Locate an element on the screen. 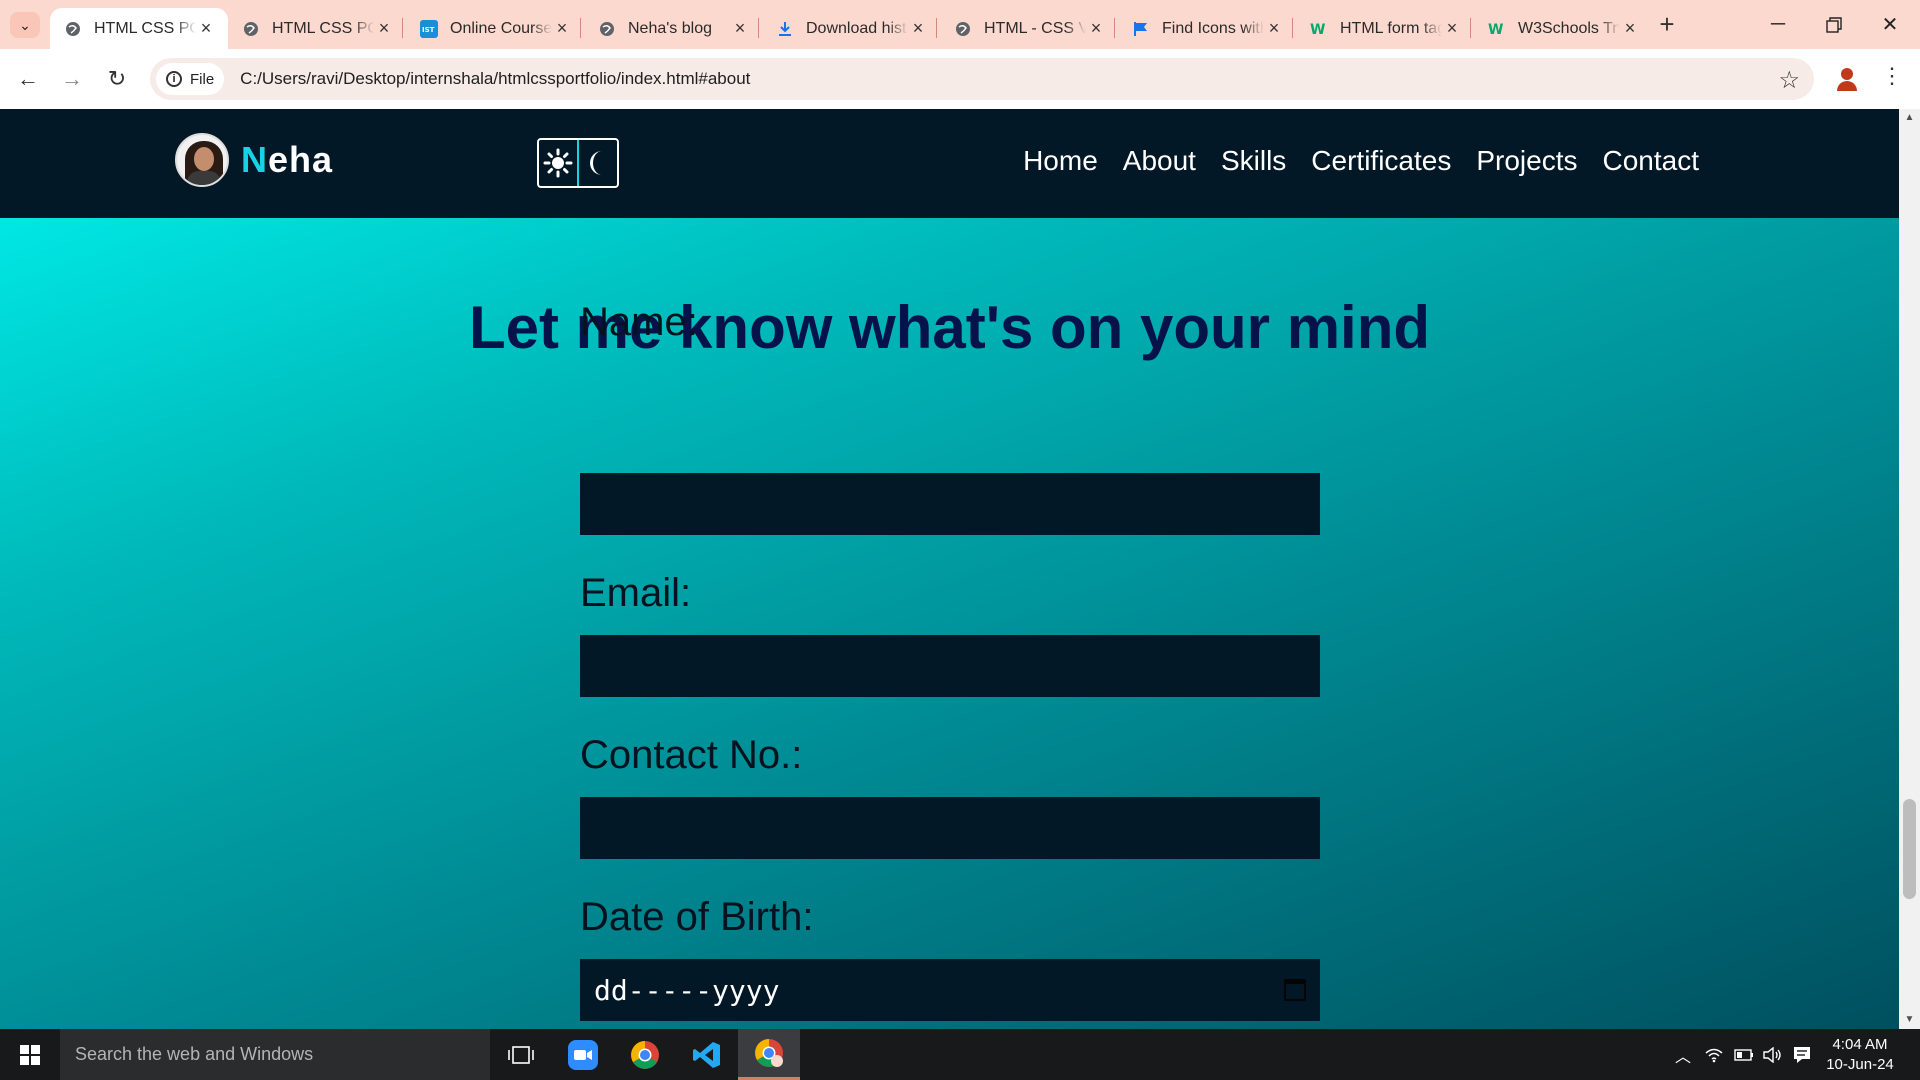 The width and height of the screenshot is (1920, 1080). w3schools-icon: W is located at coordinates (1319, 29).